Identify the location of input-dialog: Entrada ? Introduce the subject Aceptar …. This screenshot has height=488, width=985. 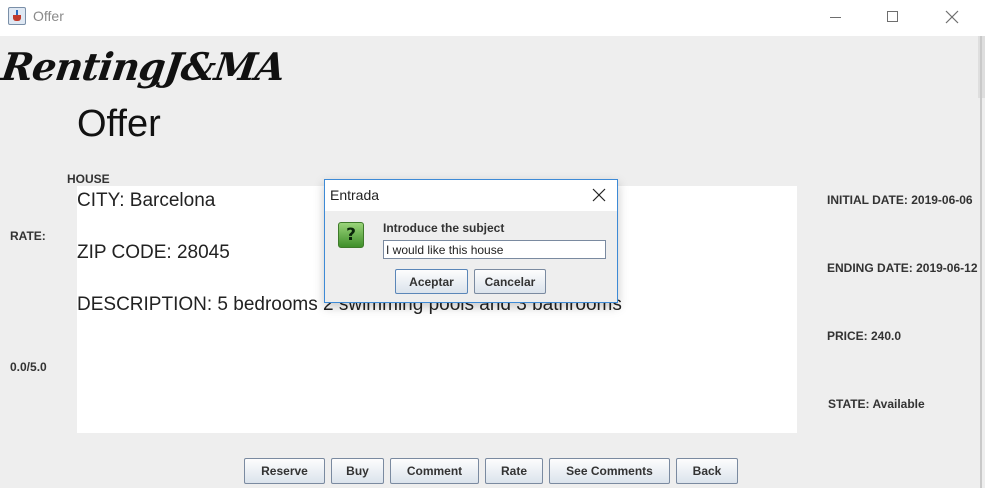
(471, 241).